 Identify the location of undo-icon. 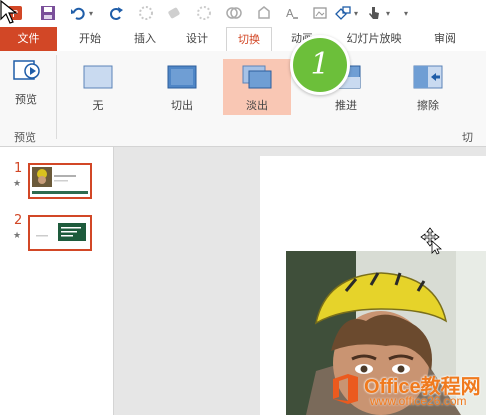
(78, 13).